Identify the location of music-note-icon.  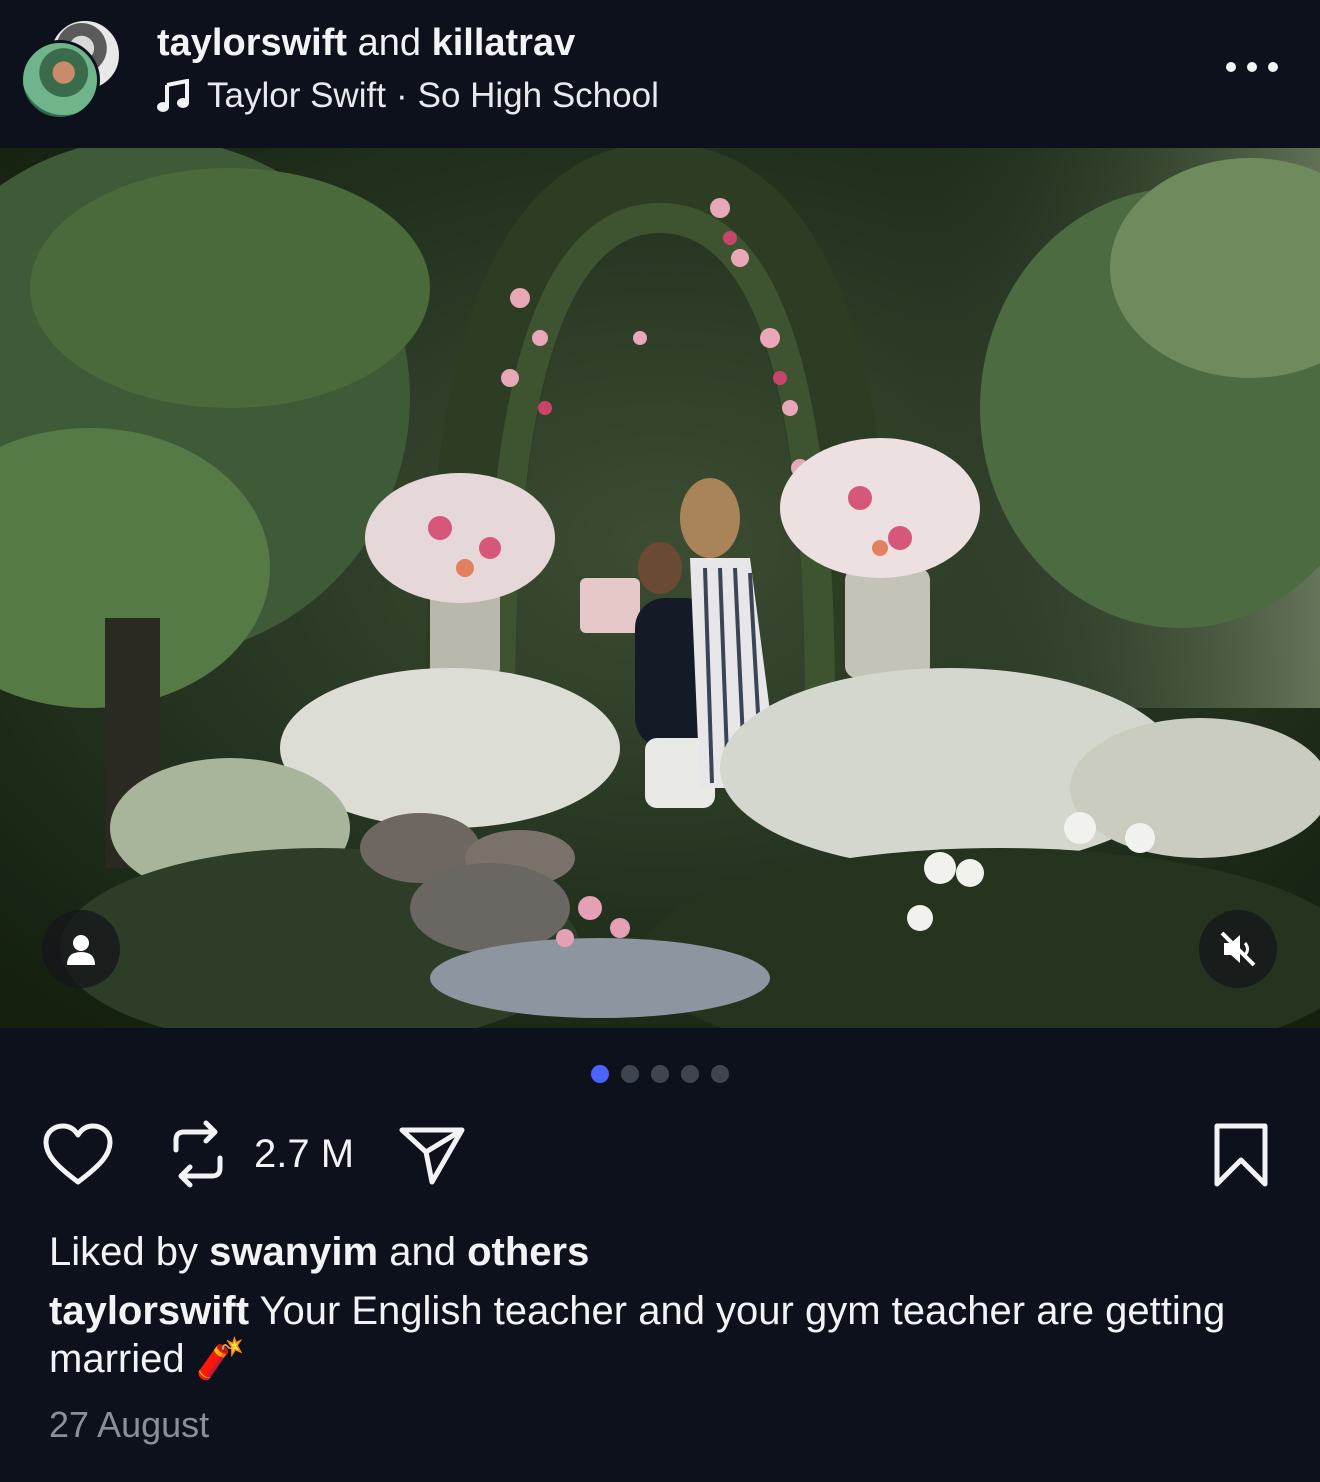
(173, 95).